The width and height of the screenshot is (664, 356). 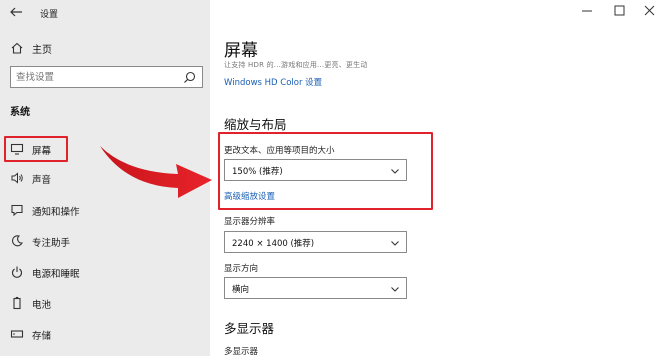 What do you see at coordinates (42, 180) in the screenshot?
I see `sidebar-item-label: 声音` at bounding box center [42, 180].